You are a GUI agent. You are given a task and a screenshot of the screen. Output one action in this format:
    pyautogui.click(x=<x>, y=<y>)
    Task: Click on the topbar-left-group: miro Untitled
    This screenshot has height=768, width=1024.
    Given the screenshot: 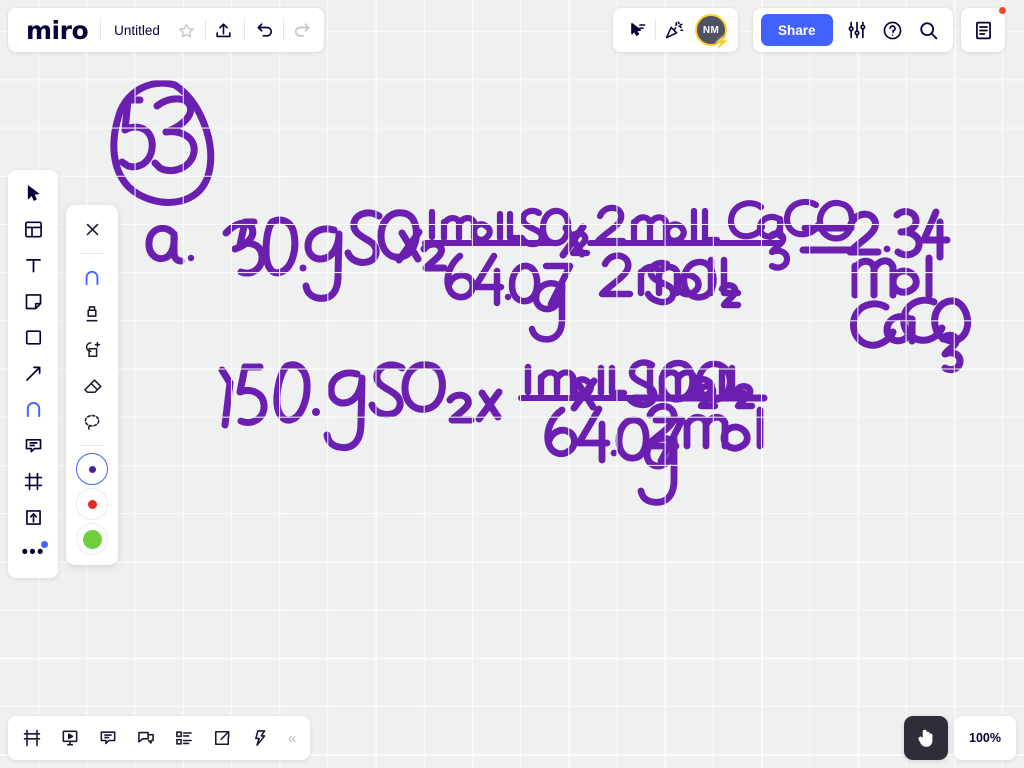 What is the action you would take?
    pyautogui.click(x=166, y=30)
    